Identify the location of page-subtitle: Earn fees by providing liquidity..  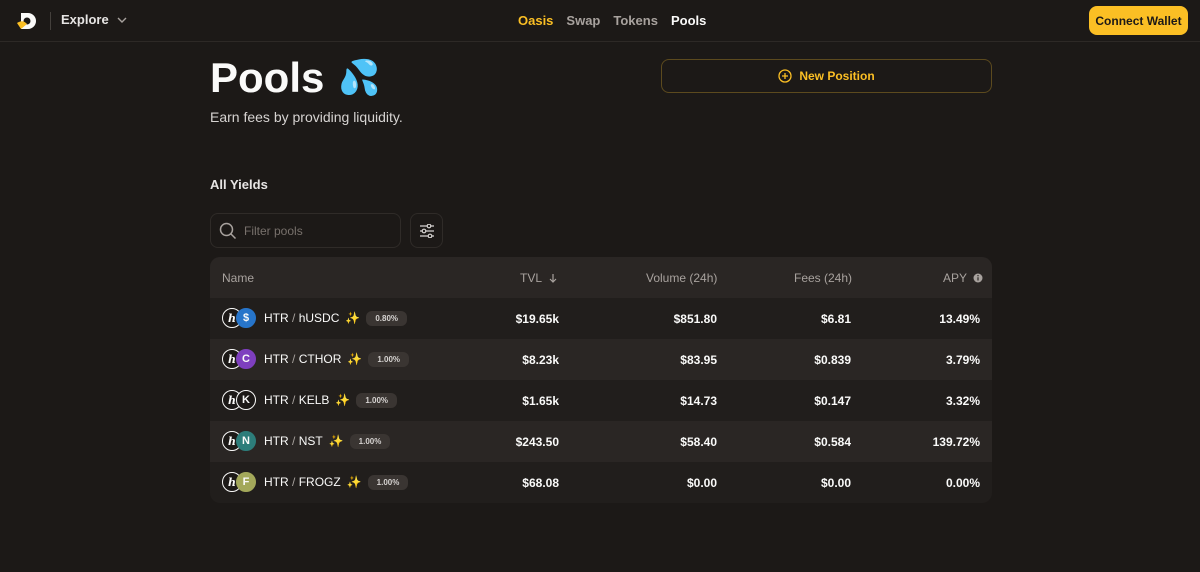
(306, 117).